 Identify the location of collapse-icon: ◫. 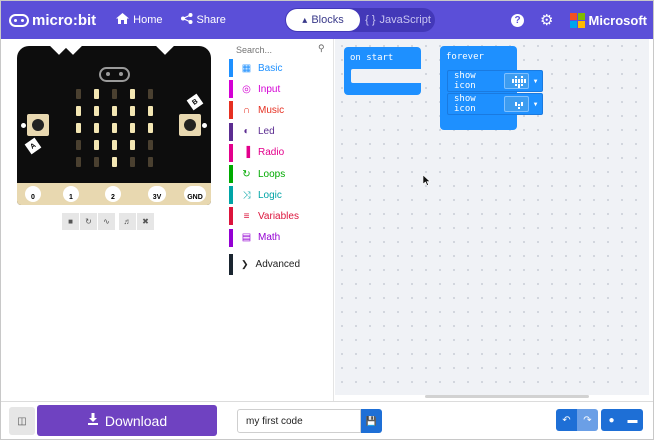
(22, 421).